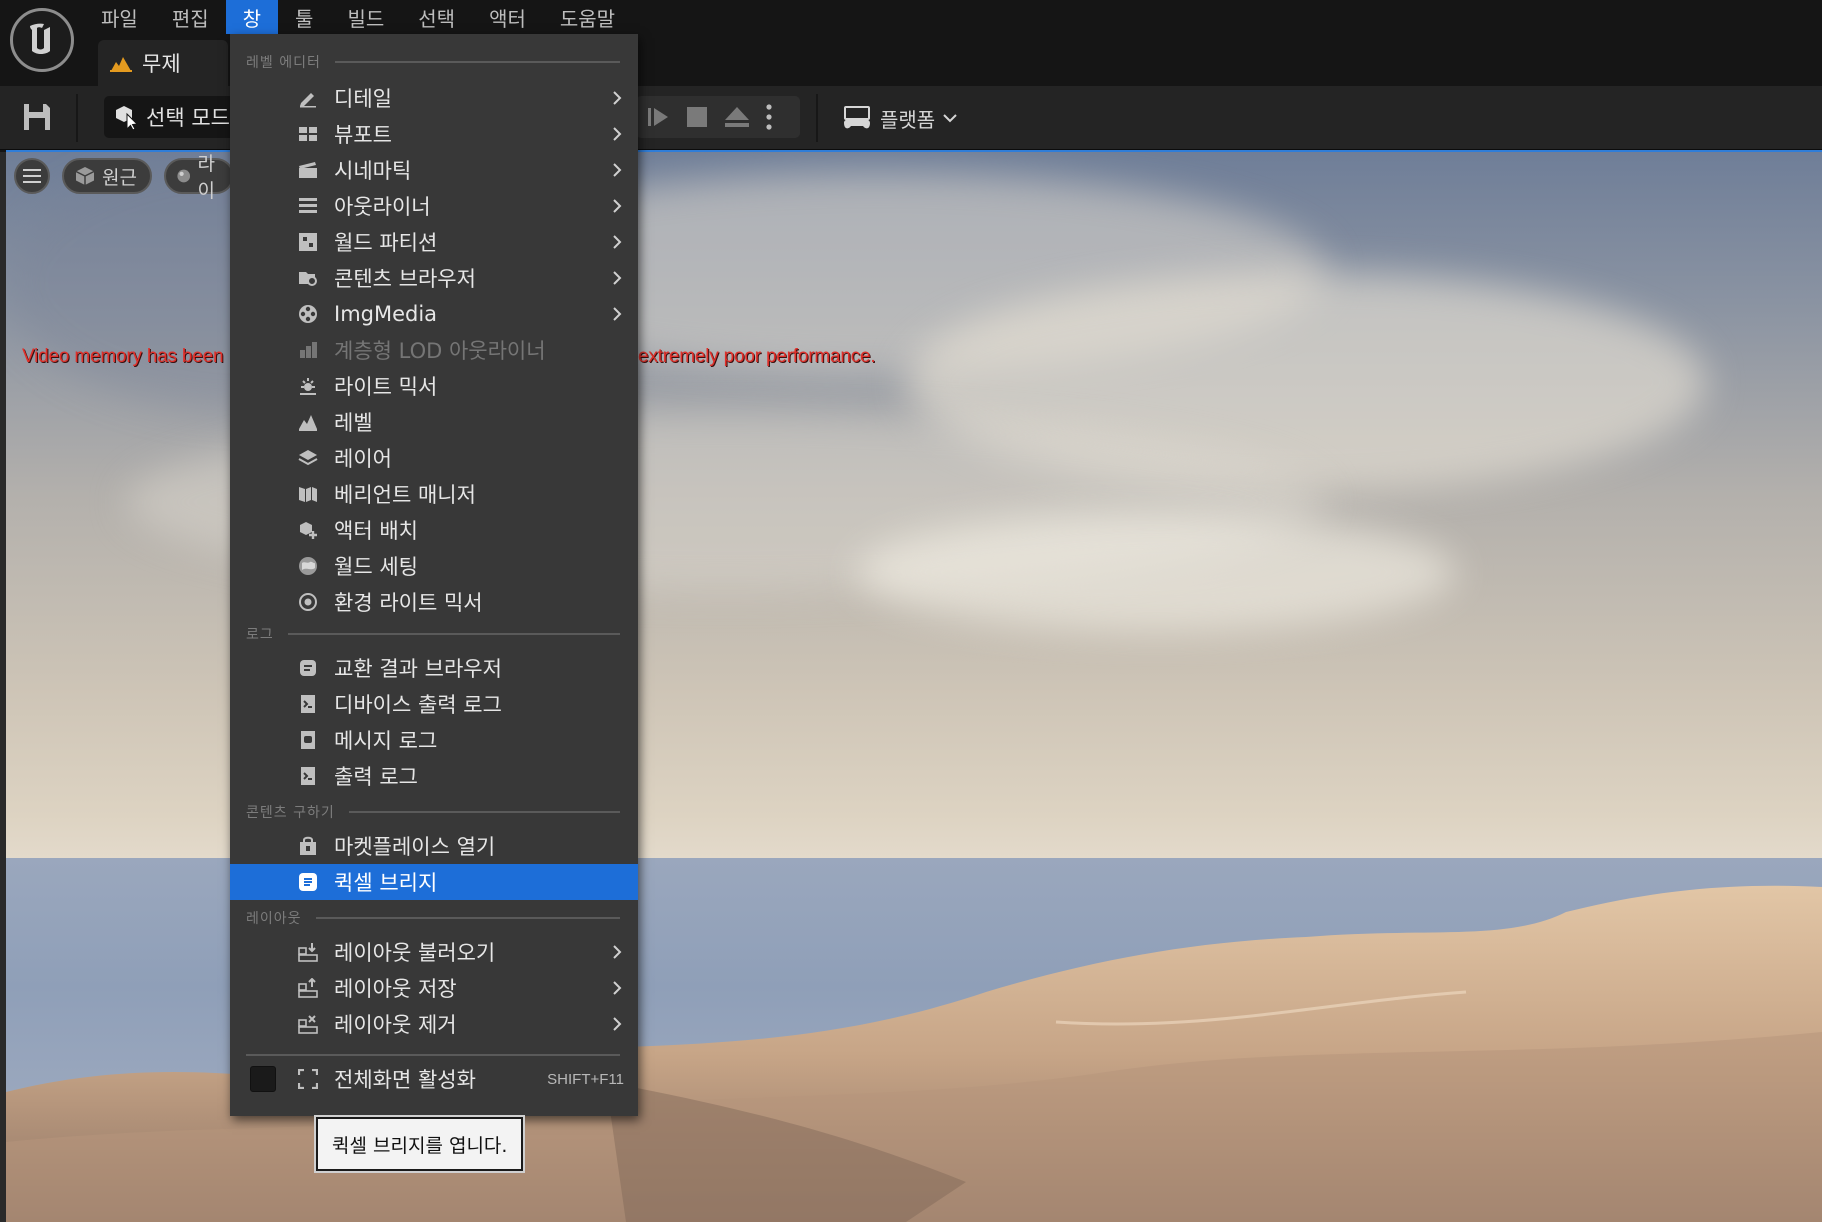  What do you see at coordinates (434, 1079) in the screenshot?
I see `menu-item-fullscreen: 전체화면 활성화 SHIFT+F11` at bounding box center [434, 1079].